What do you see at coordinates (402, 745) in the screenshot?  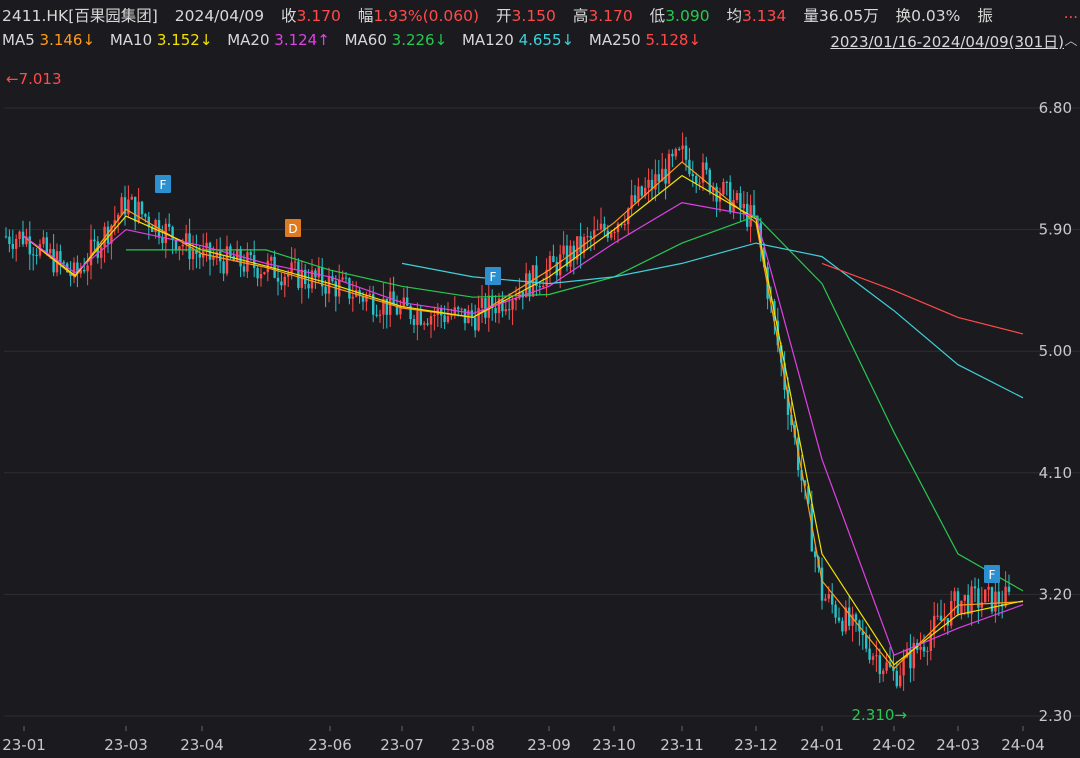 I see `x-tick-label: 23-07` at bounding box center [402, 745].